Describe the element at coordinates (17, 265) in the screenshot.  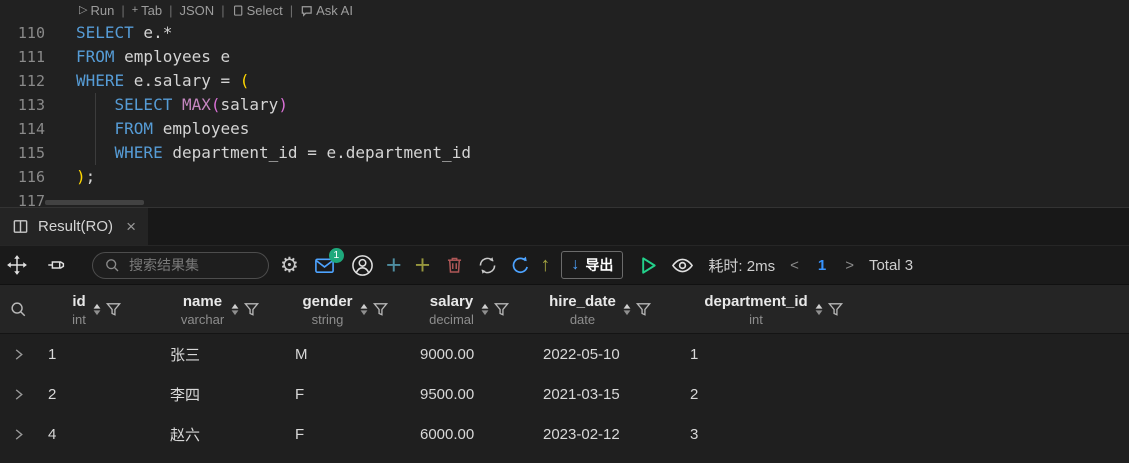
I see `move-button` at that location.